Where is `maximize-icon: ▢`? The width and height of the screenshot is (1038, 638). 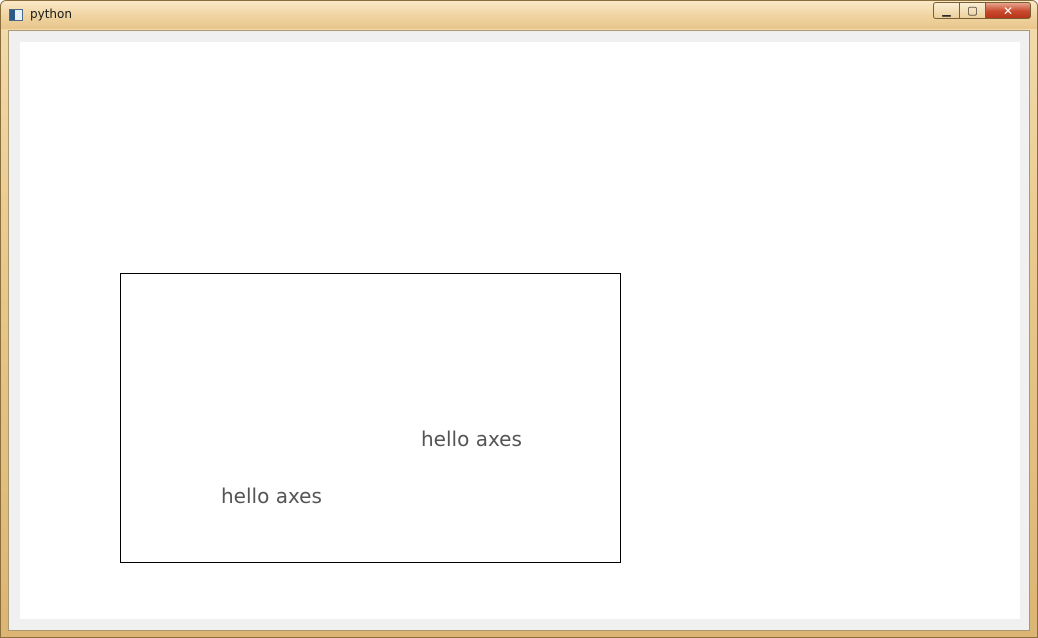
maximize-icon: ▢ is located at coordinates (972, 10).